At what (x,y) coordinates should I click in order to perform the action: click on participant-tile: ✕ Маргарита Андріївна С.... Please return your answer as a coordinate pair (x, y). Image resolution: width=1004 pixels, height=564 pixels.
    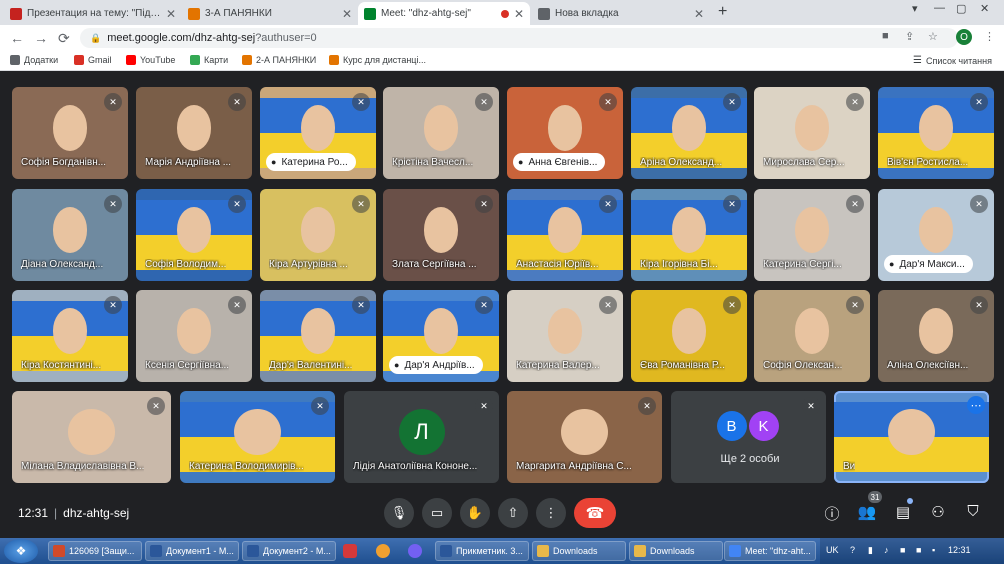
    Looking at the image, I should click on (584, 437).